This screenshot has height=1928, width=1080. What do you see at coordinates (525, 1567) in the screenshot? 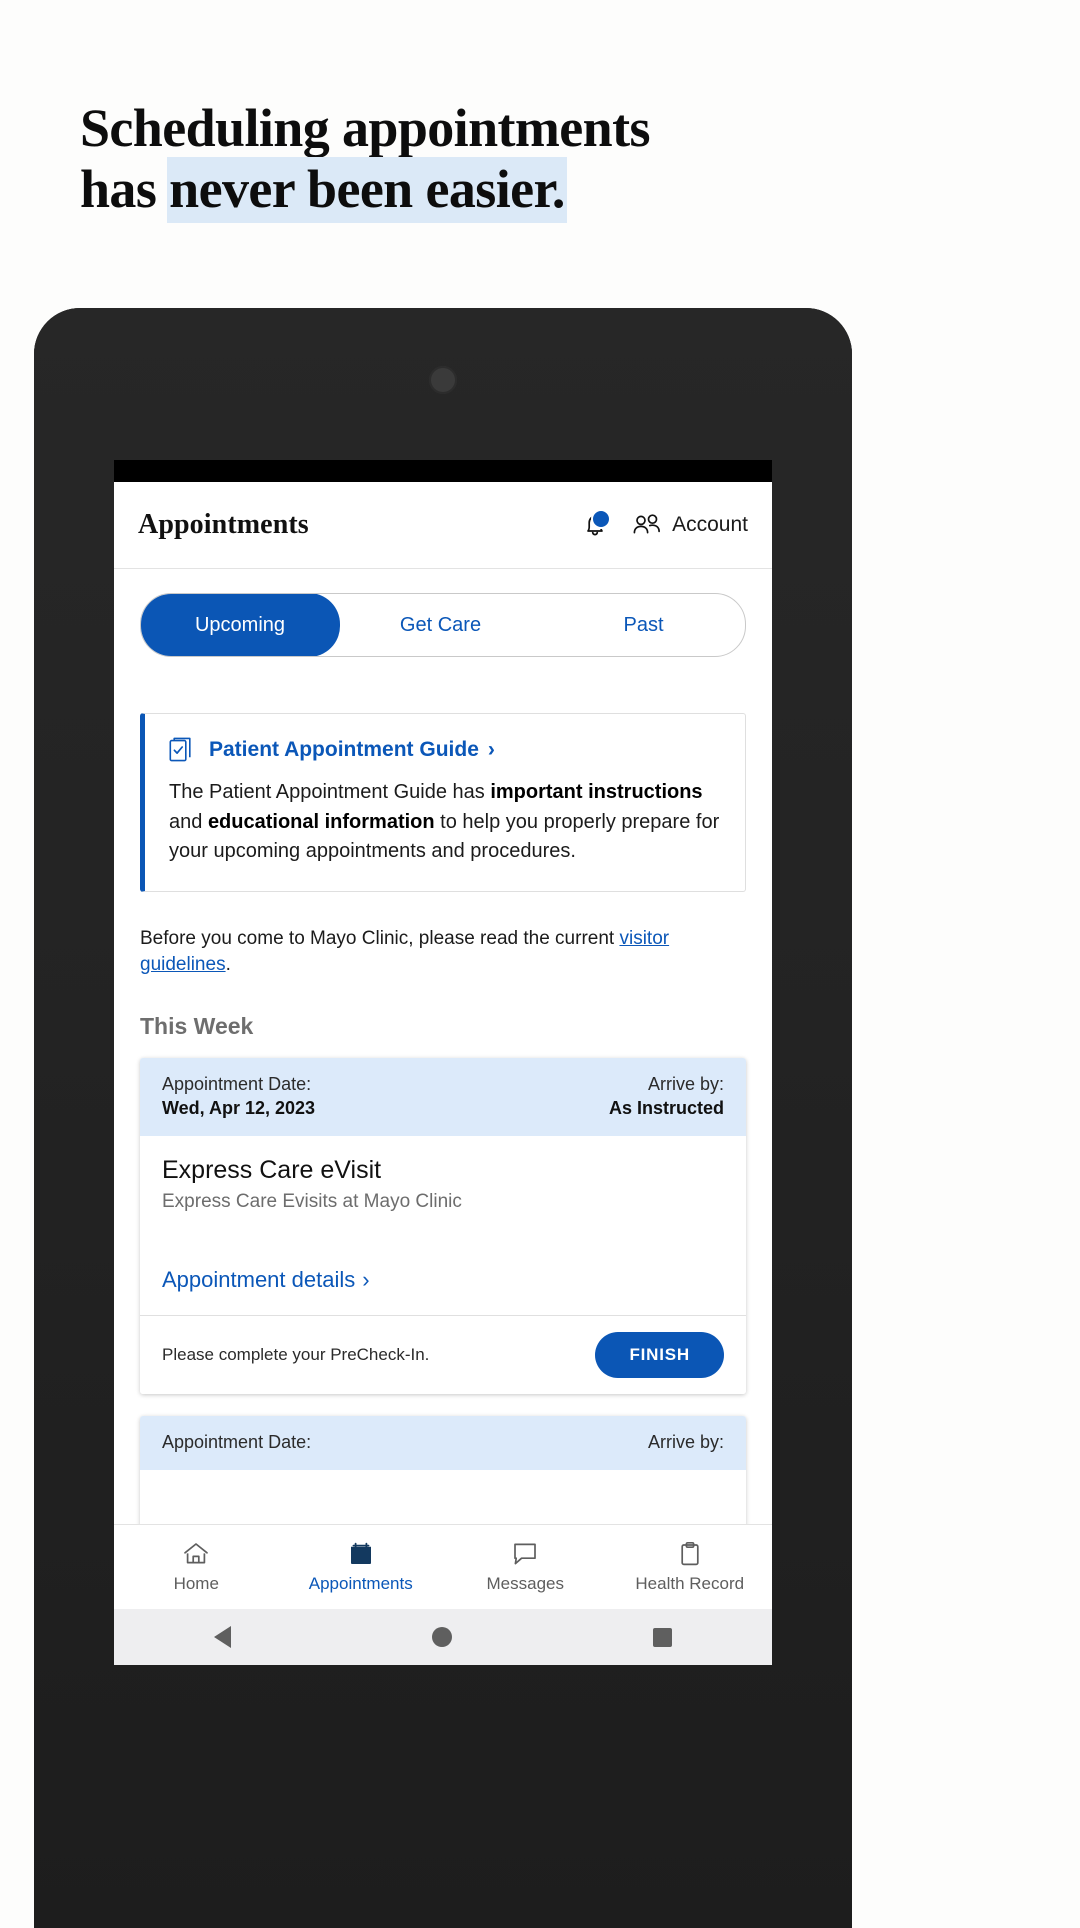
I see `nav-item-messages: Messages` at bounding box center [525, 1567].